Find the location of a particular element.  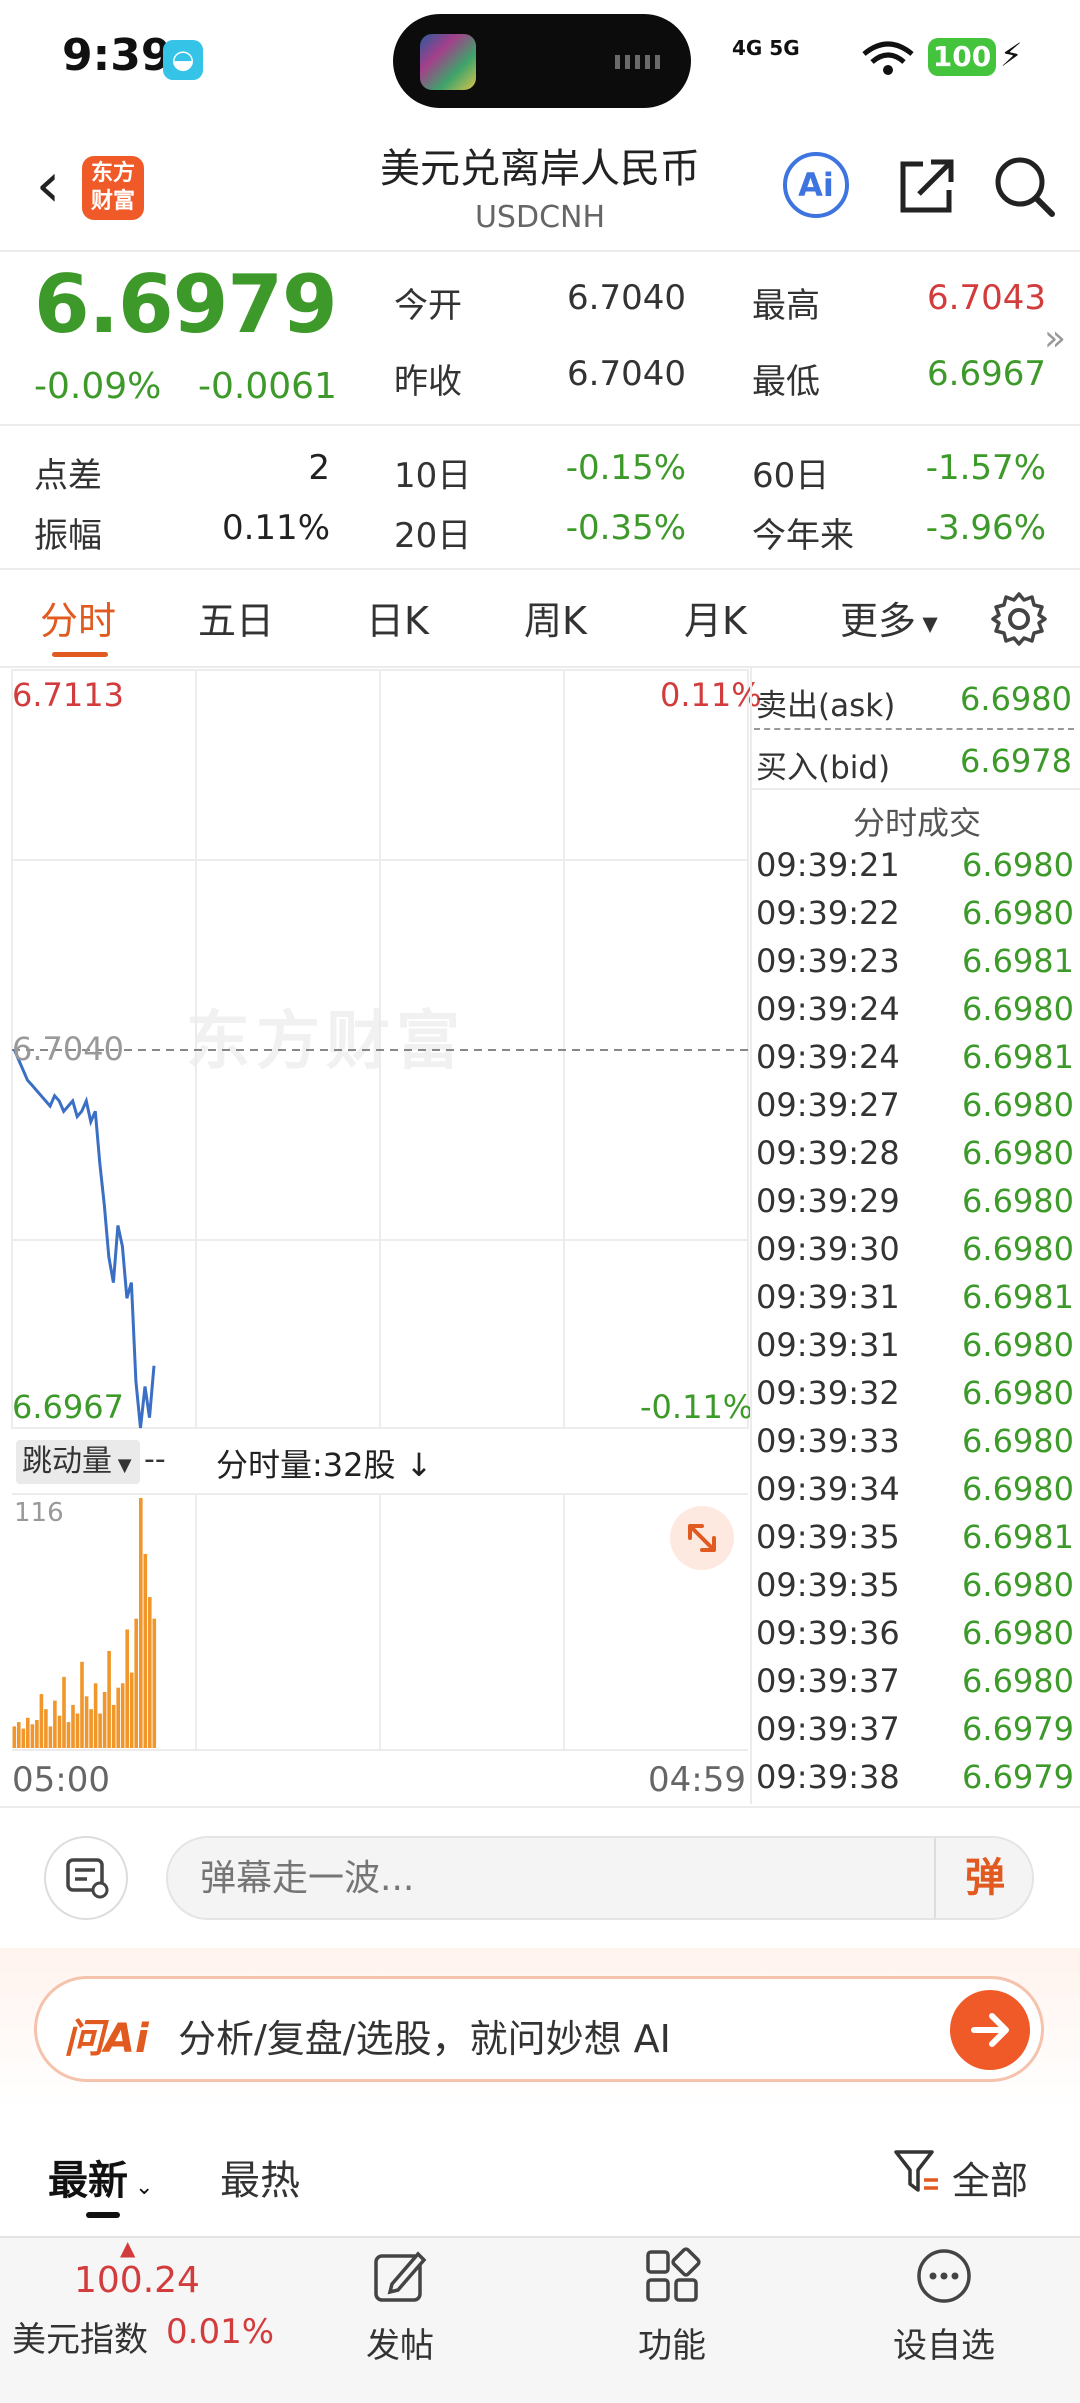

comment-settings-button is located at coordinates (86, 1878).